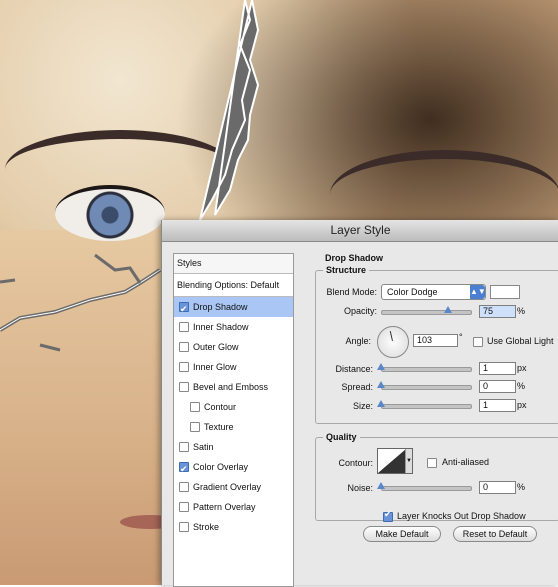 The width and height of the screenshot is (558, 587). What do you see at coordinates (203, 447) in the screenshot?
I see `style-item-label: Satin` at bounding box center [203, 447].